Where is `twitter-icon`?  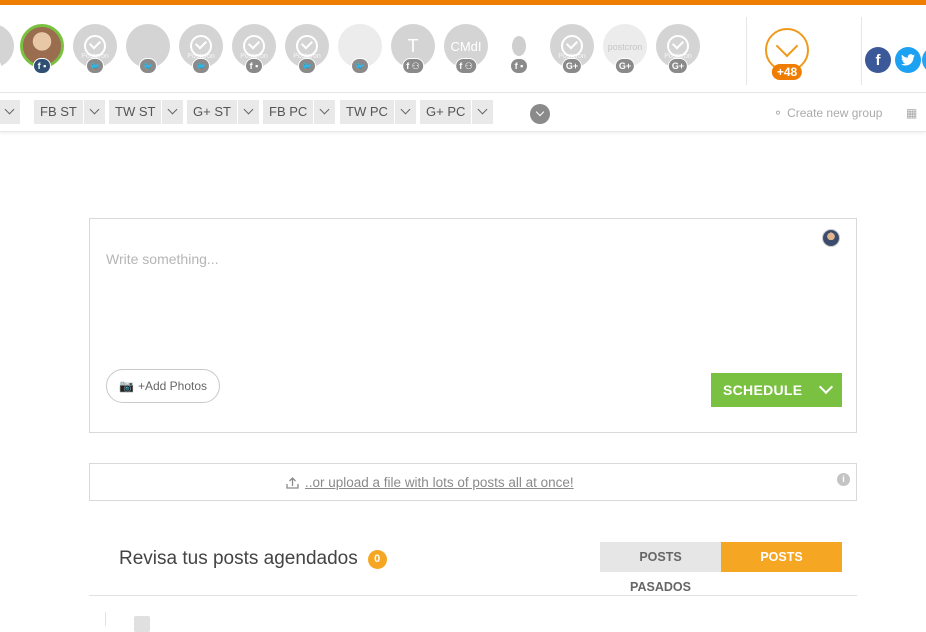 twitter-icon is located at coordinates (908, 60).